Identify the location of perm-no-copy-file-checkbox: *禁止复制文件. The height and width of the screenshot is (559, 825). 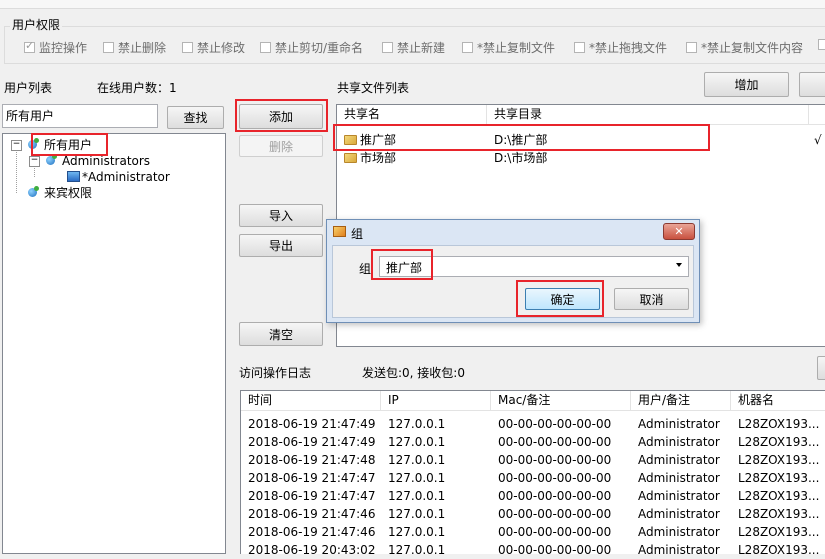
(508, 47).